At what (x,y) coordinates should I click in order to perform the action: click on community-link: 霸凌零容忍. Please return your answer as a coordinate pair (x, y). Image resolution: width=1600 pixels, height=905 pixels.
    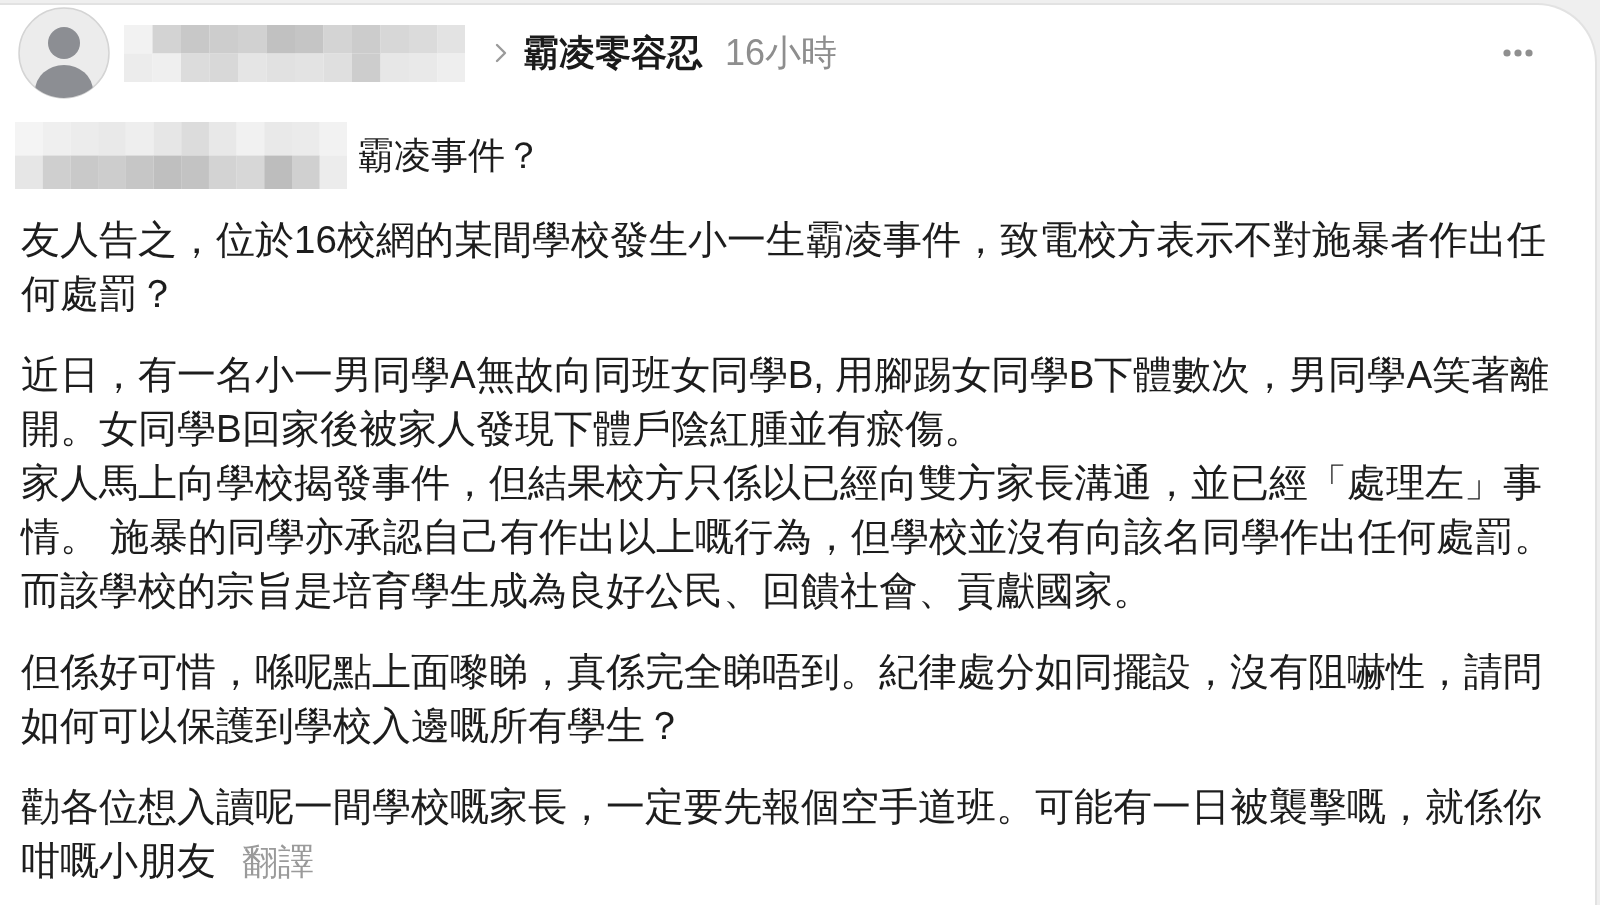
    Looking at the image, I should click on (613, 53).